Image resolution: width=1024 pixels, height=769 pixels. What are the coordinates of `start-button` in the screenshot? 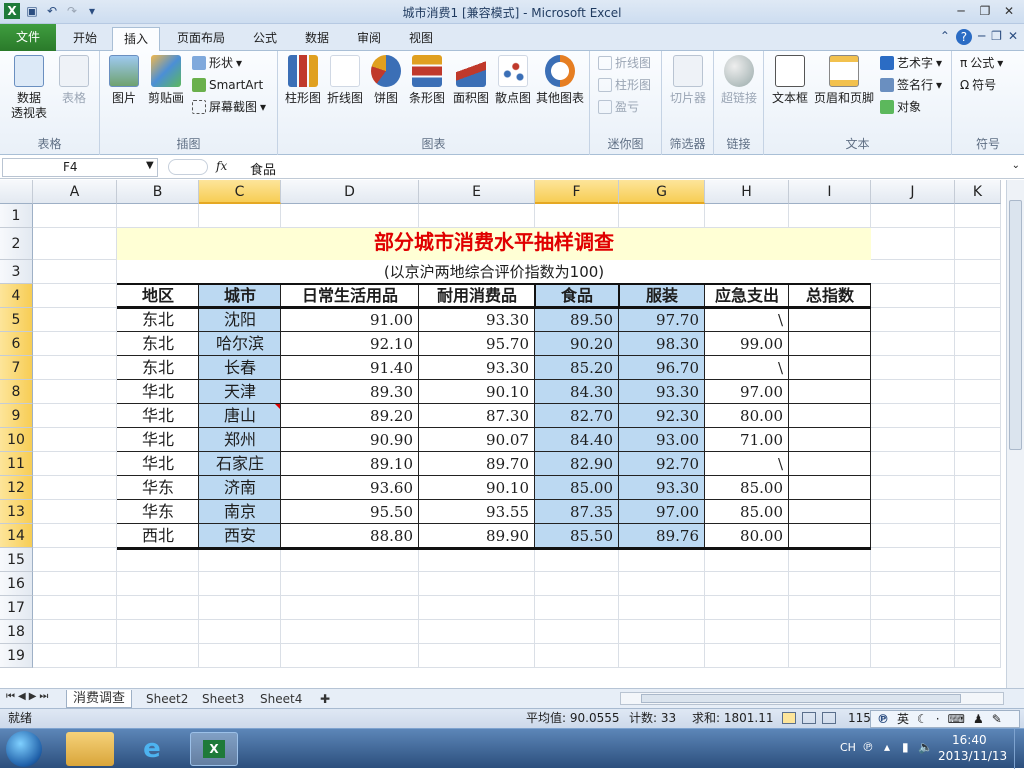 It's located at (24, 749).